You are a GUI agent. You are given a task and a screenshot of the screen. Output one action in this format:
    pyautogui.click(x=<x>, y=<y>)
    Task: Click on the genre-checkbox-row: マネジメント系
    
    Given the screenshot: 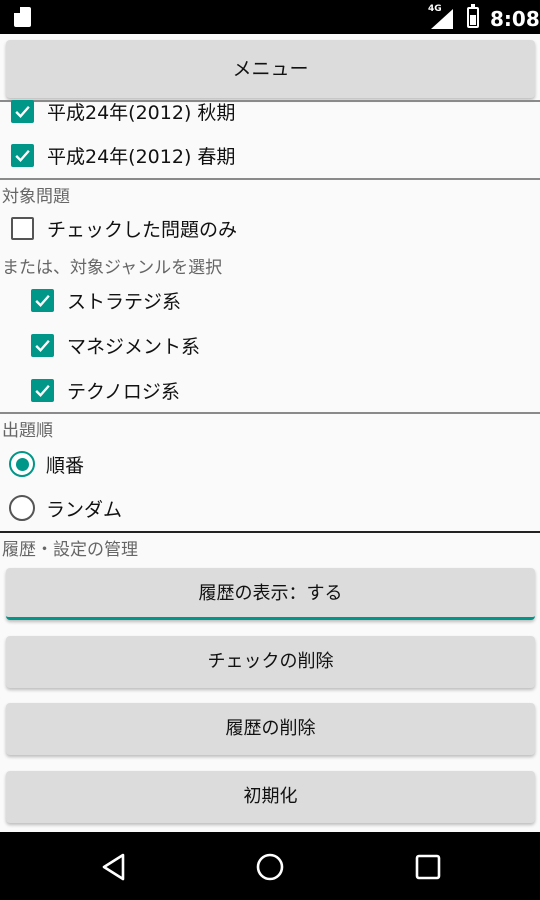 What is the action you would take?
    pyautogui.click(x=115, y=345)
    